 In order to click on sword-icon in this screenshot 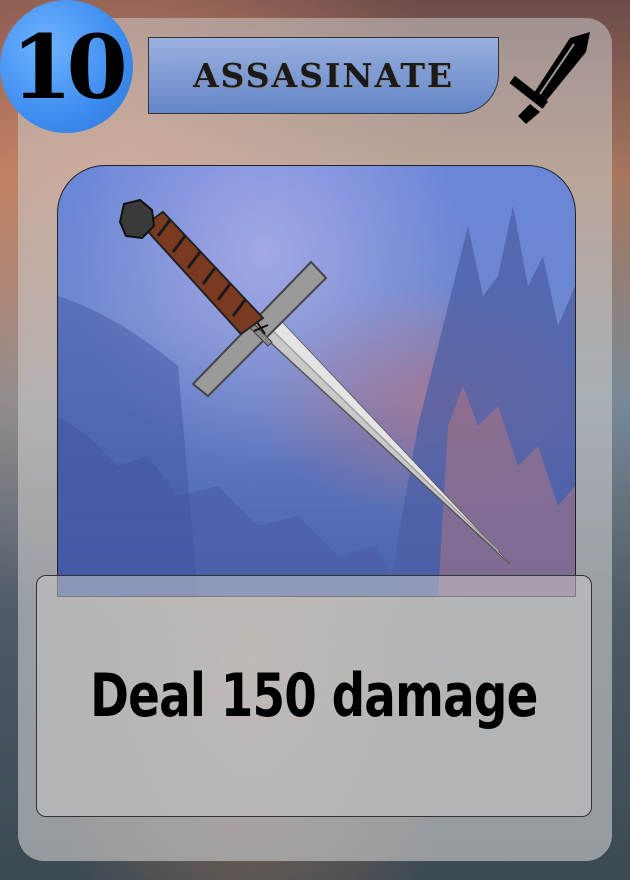, I will do `click(549, 78)`.